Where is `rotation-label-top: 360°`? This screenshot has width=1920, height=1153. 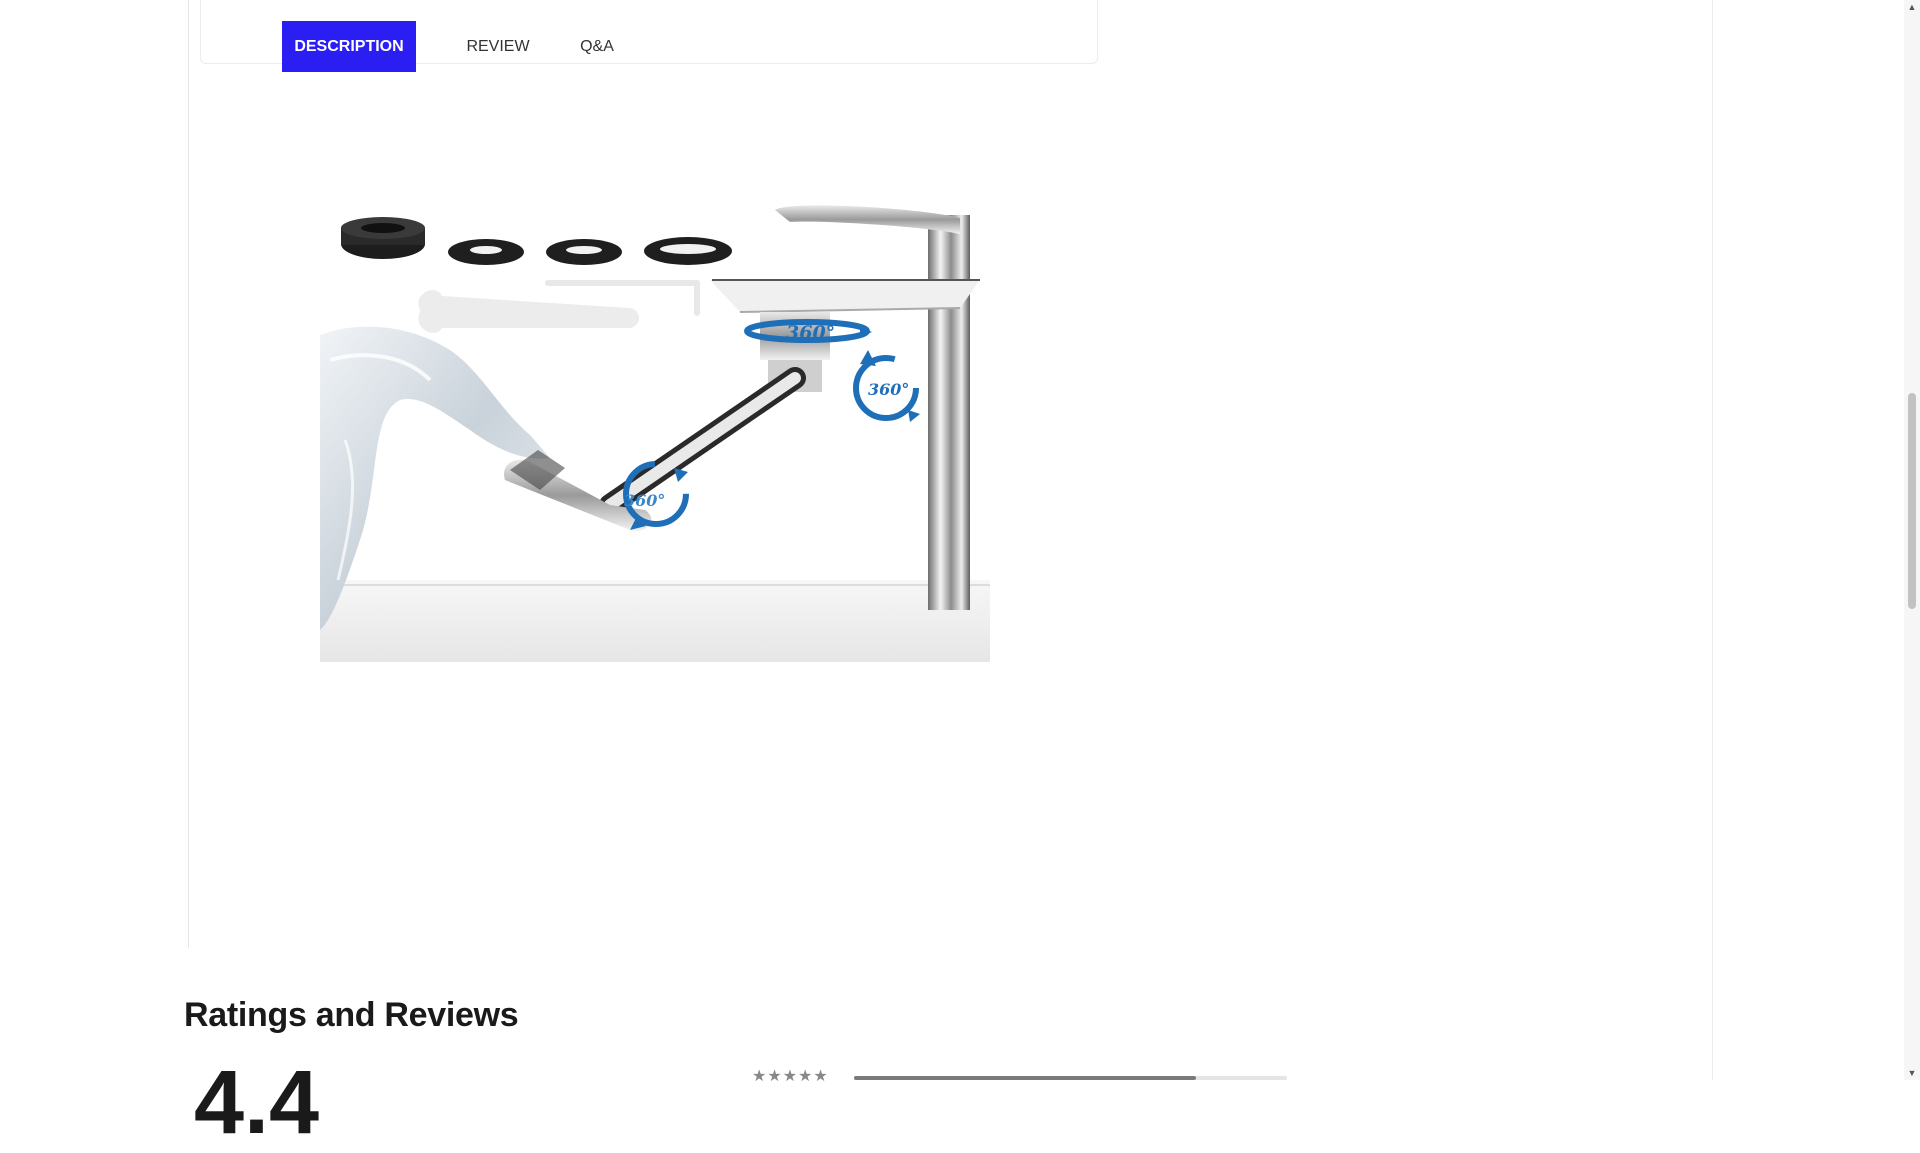 rotation-label-top: 360° is located at coordinates (810, 333).